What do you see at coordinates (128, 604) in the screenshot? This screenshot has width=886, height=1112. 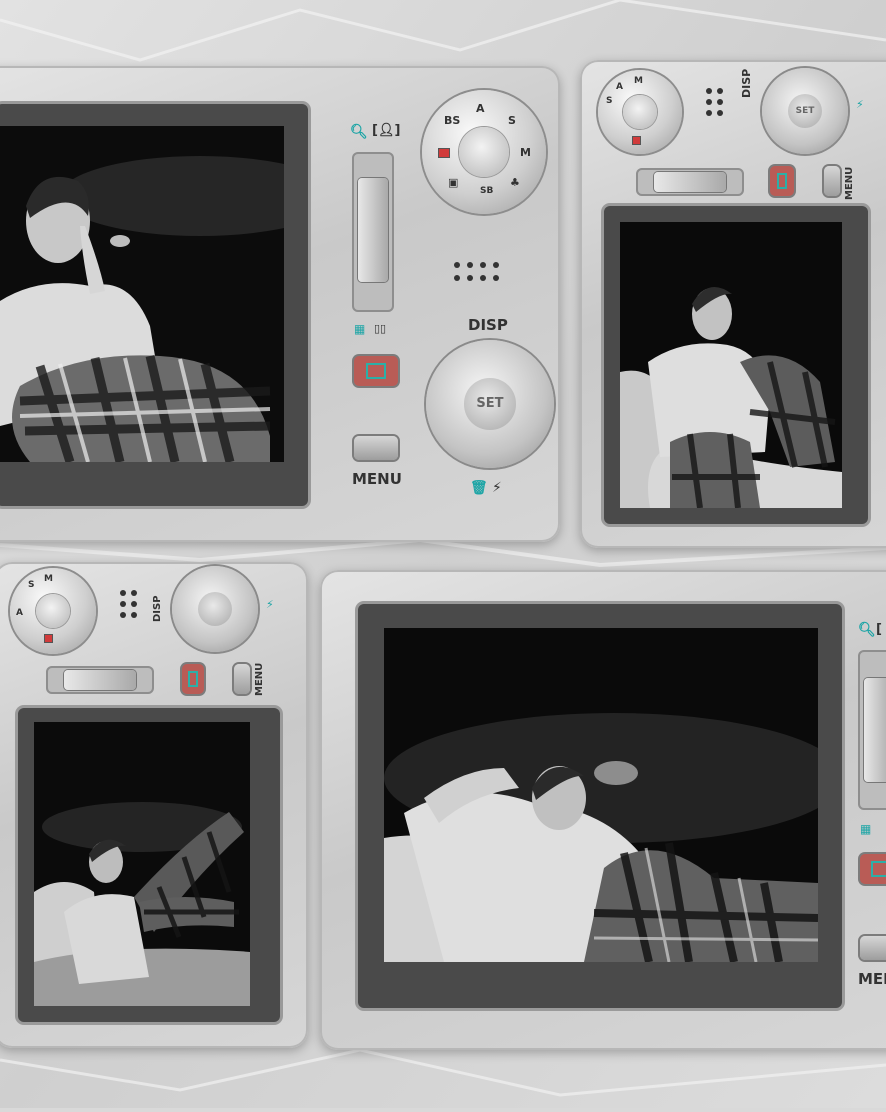 I see `camera-3-speaker-grille` at bounding box center [128, 604].